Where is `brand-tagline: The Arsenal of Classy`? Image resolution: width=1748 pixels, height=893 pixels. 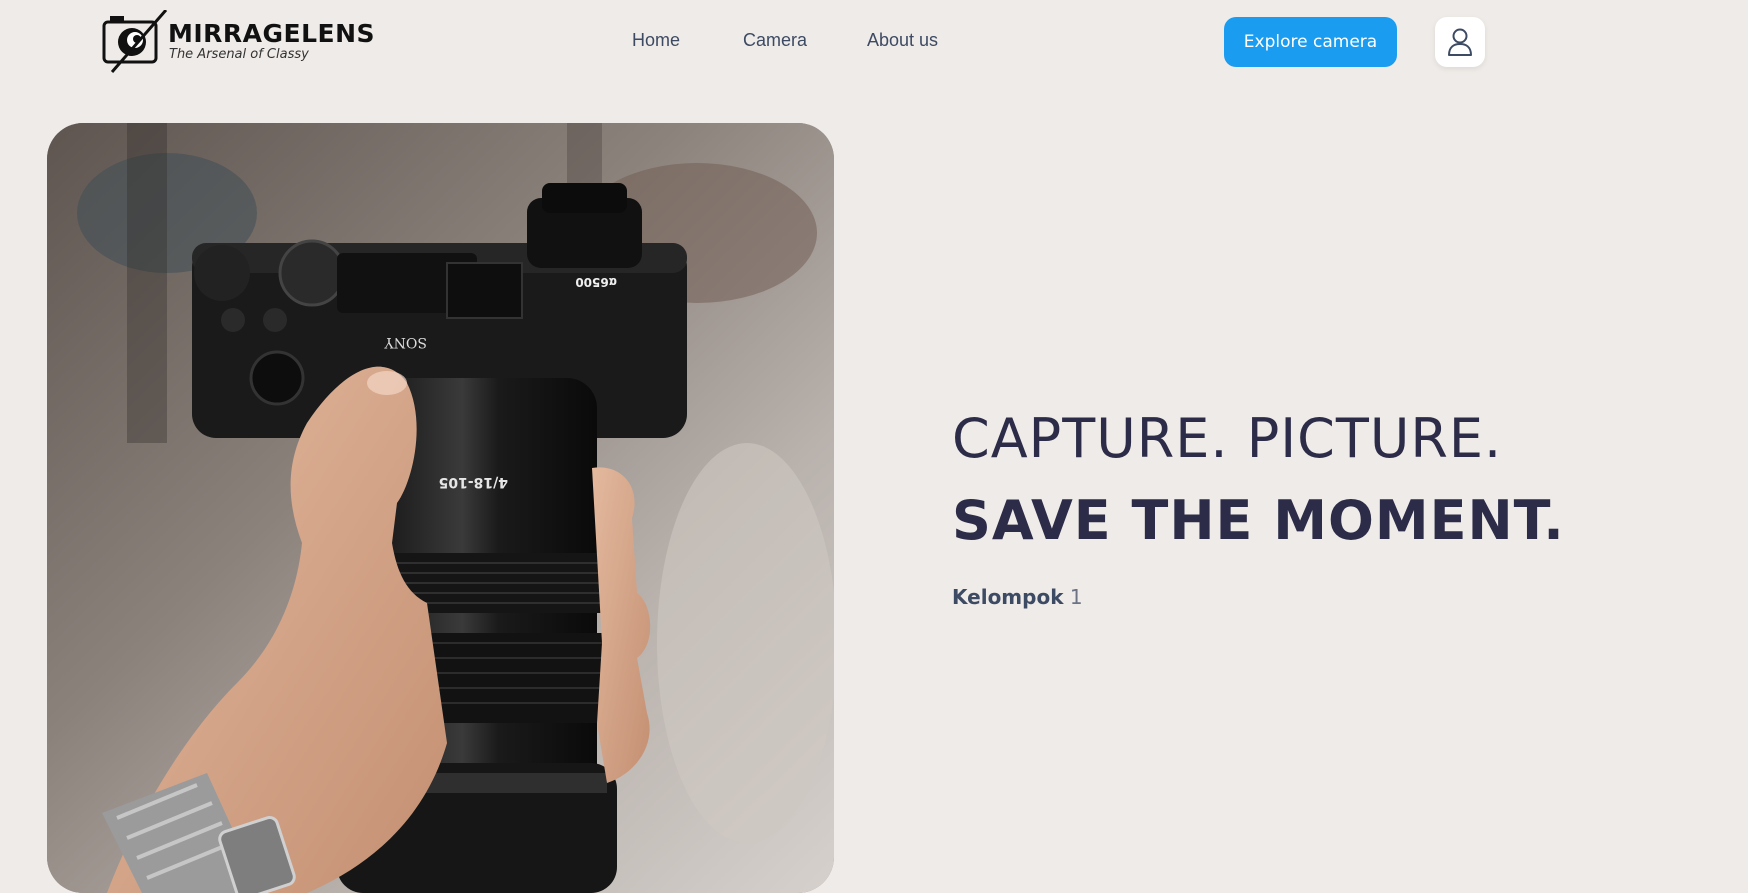
brand-tagline: The Arsenal of Classy is located at coordinates (239, 54).